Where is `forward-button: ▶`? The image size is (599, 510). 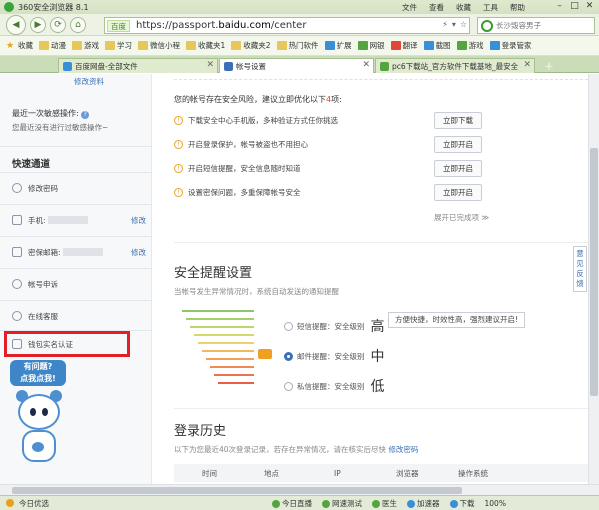
forward-button: ▶ is located at coordinates (38, 24).